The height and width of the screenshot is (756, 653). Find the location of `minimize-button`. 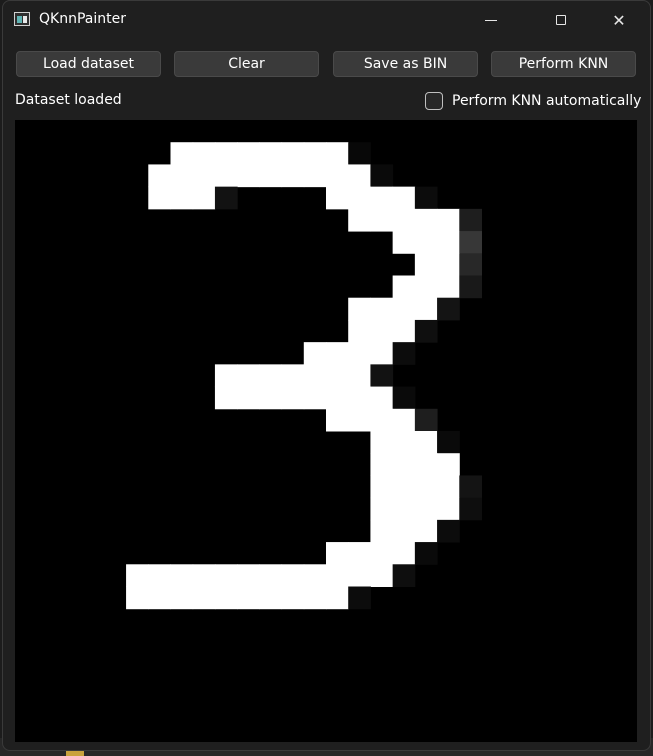

minimize-button is located at coordinates (491, 20).